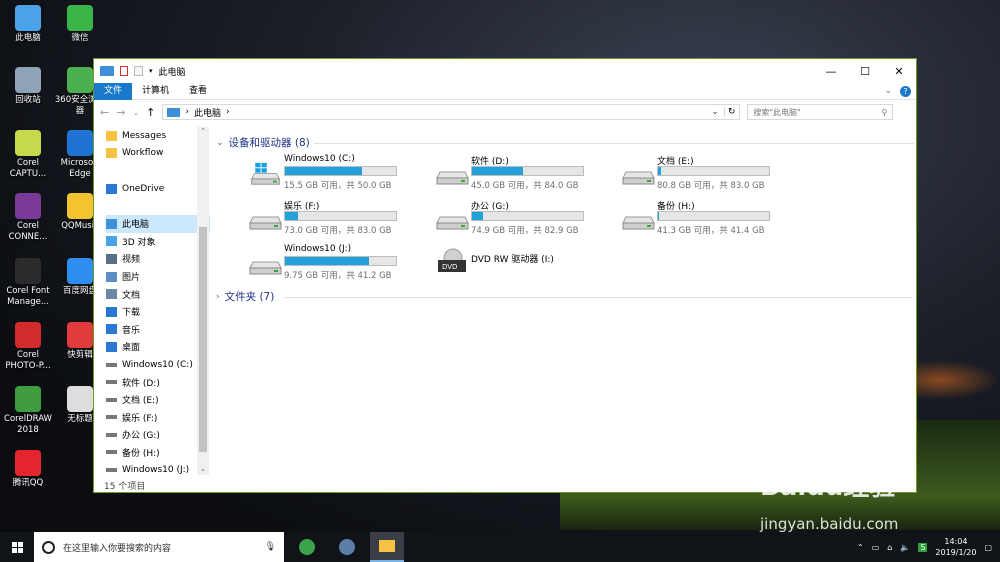 This screenshot has width=1000, height=562. What do you see at coordinates (198, 91) in the screenshot?
I see `tab-view: 查看` at bounding box center [198, 91].